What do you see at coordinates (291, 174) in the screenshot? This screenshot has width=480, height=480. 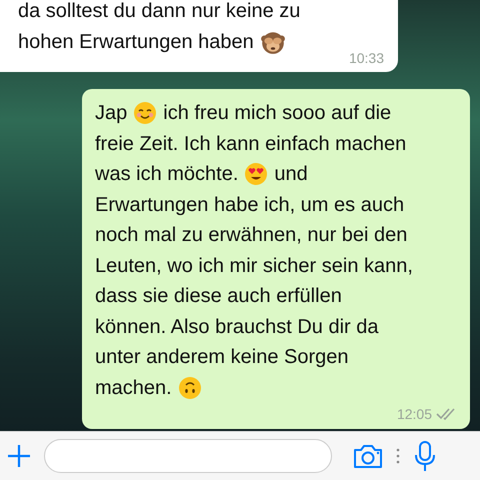 I see `message-text: und` at bounding box center [291, 174].